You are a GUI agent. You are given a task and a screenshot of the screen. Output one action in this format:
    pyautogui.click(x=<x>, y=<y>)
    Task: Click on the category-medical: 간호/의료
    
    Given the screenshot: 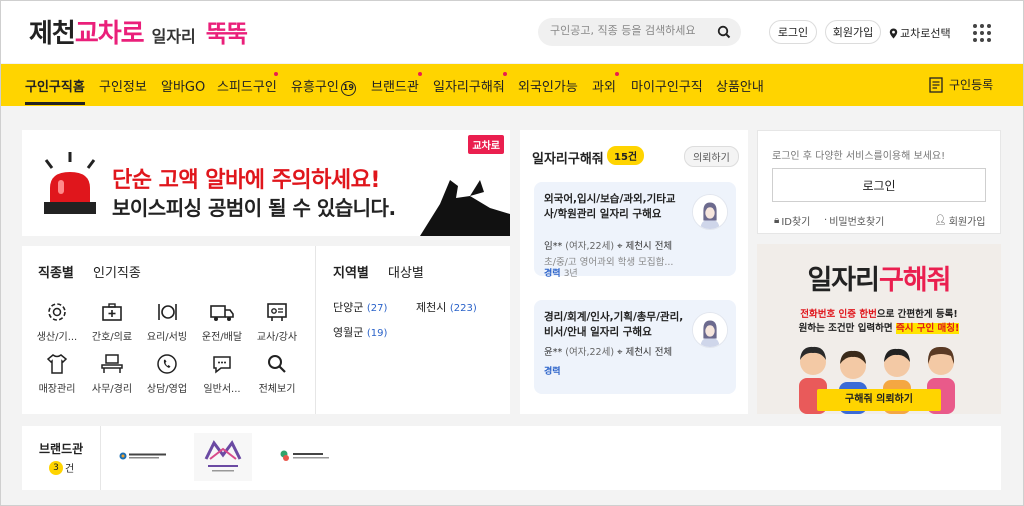 What is the action you would take?
    pyautogui.click(x=112, y=320)
    